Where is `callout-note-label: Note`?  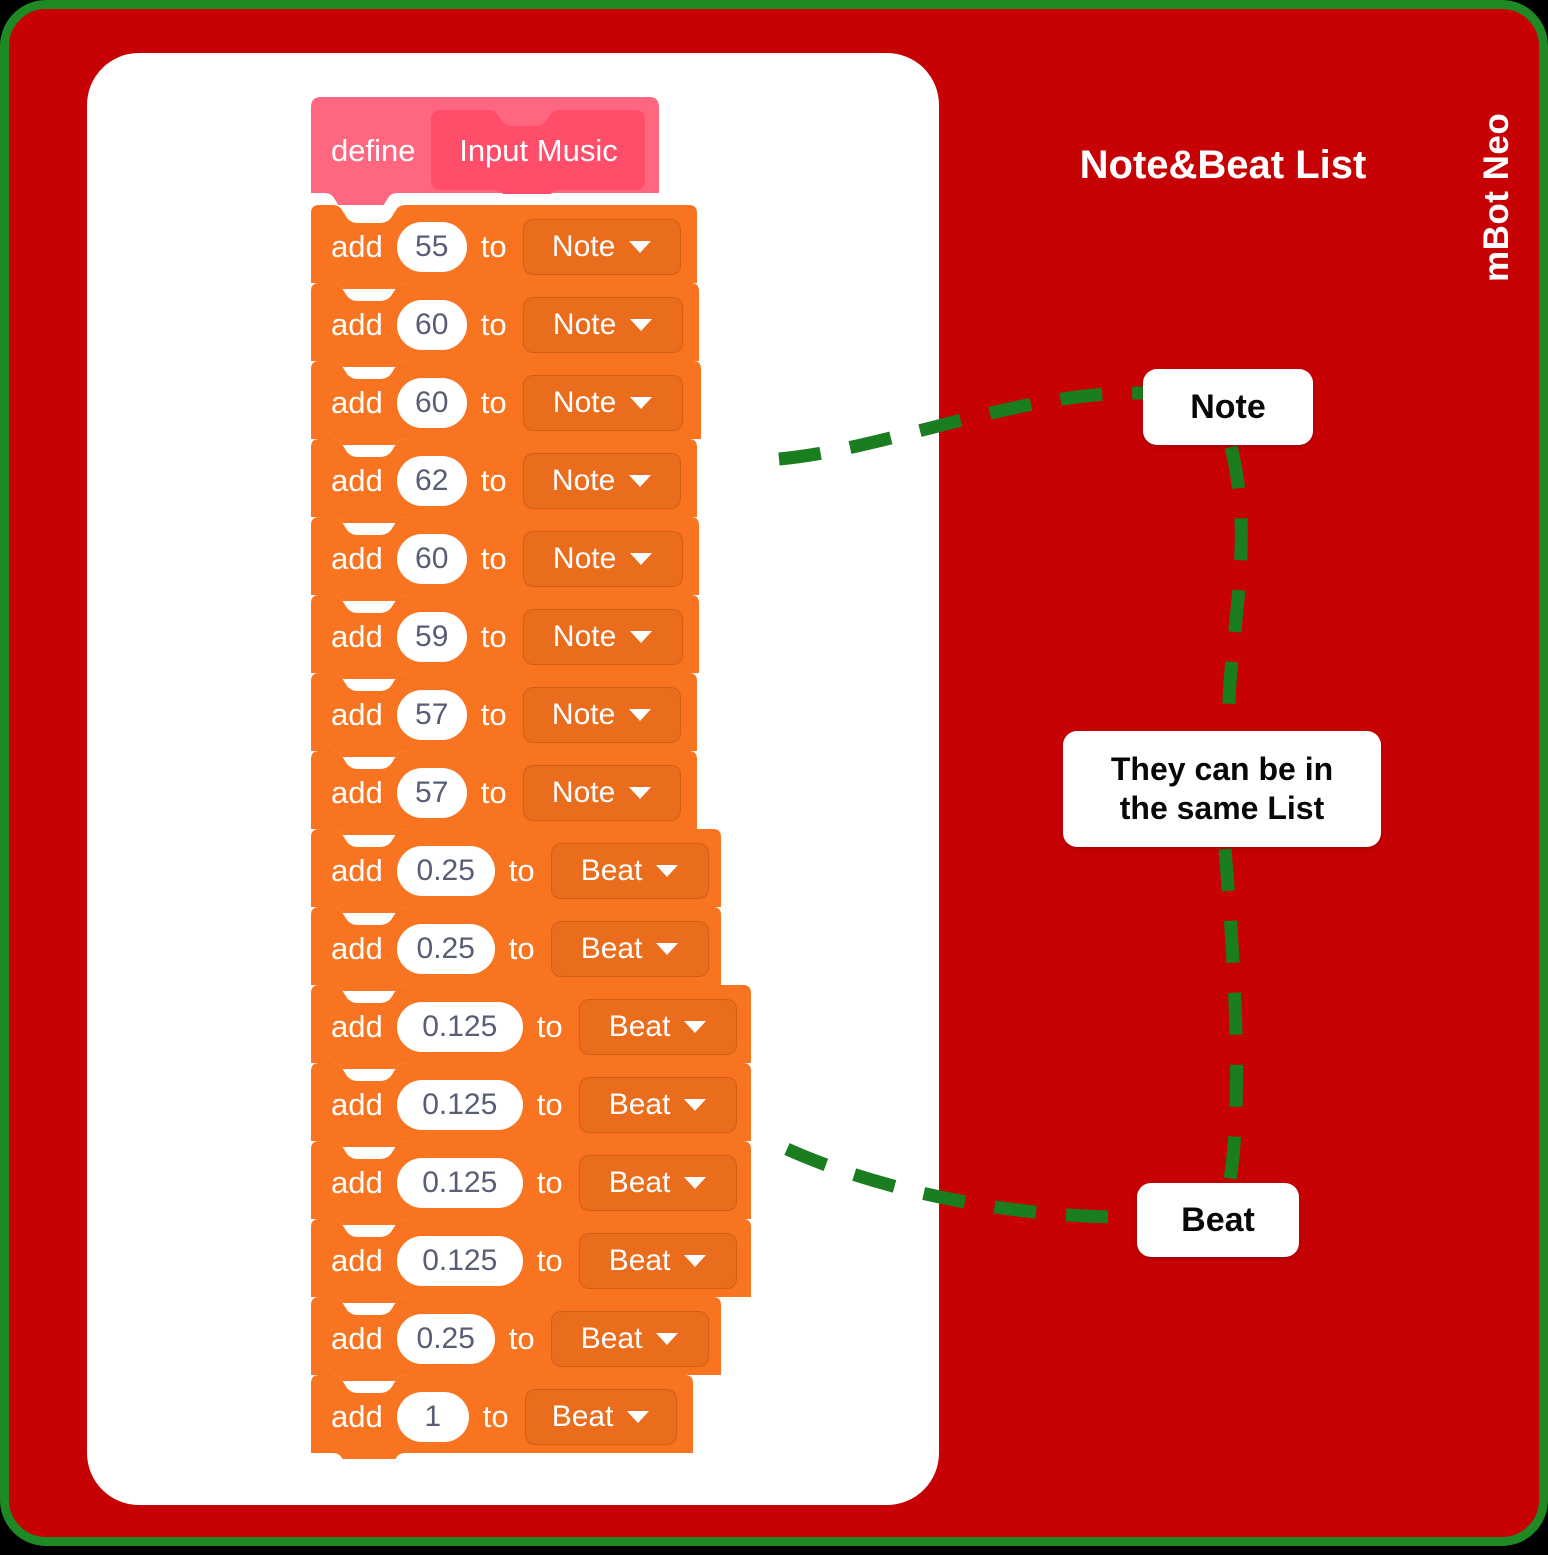 callout-note-label: Note is located at coordinates (1228, 407).